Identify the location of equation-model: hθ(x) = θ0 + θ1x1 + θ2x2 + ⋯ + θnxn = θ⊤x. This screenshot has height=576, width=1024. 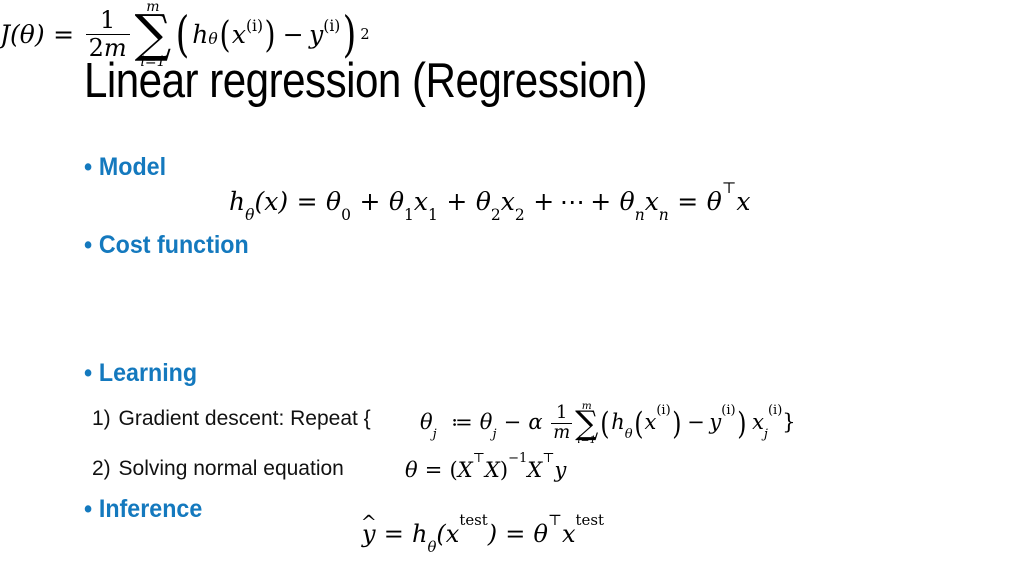
(490, 201).